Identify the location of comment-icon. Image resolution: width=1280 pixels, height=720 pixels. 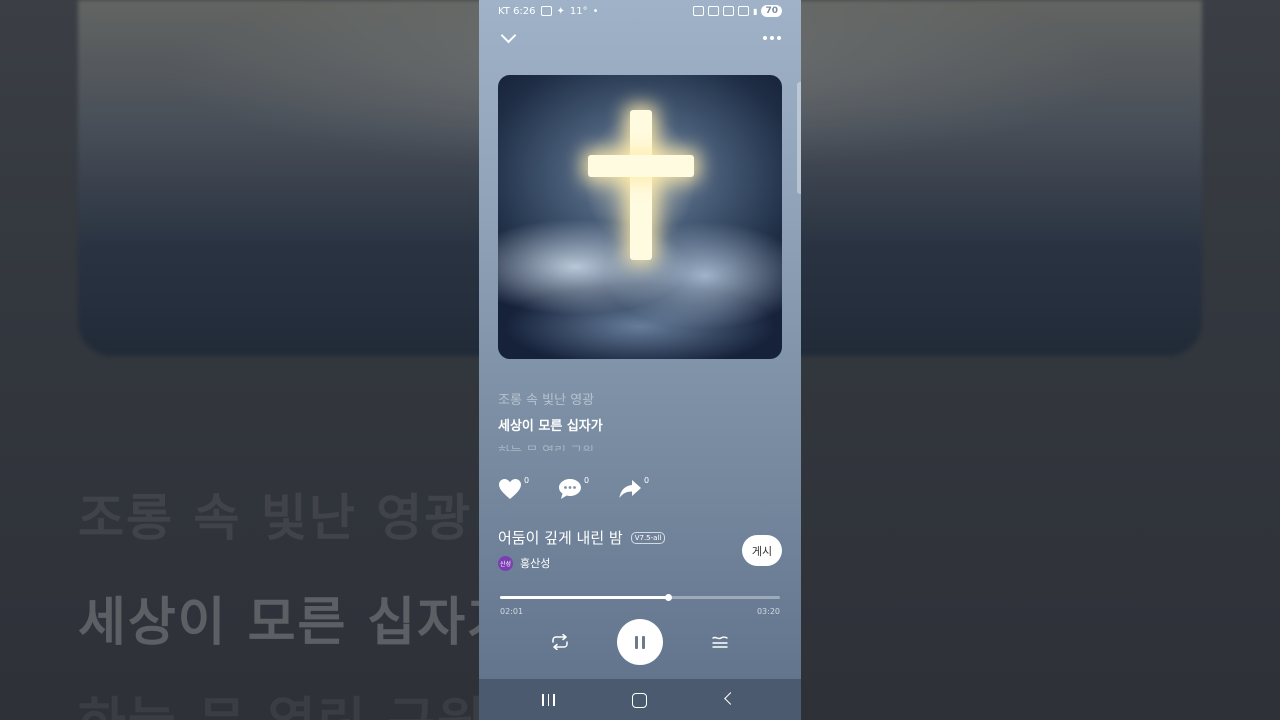
(570, 489).